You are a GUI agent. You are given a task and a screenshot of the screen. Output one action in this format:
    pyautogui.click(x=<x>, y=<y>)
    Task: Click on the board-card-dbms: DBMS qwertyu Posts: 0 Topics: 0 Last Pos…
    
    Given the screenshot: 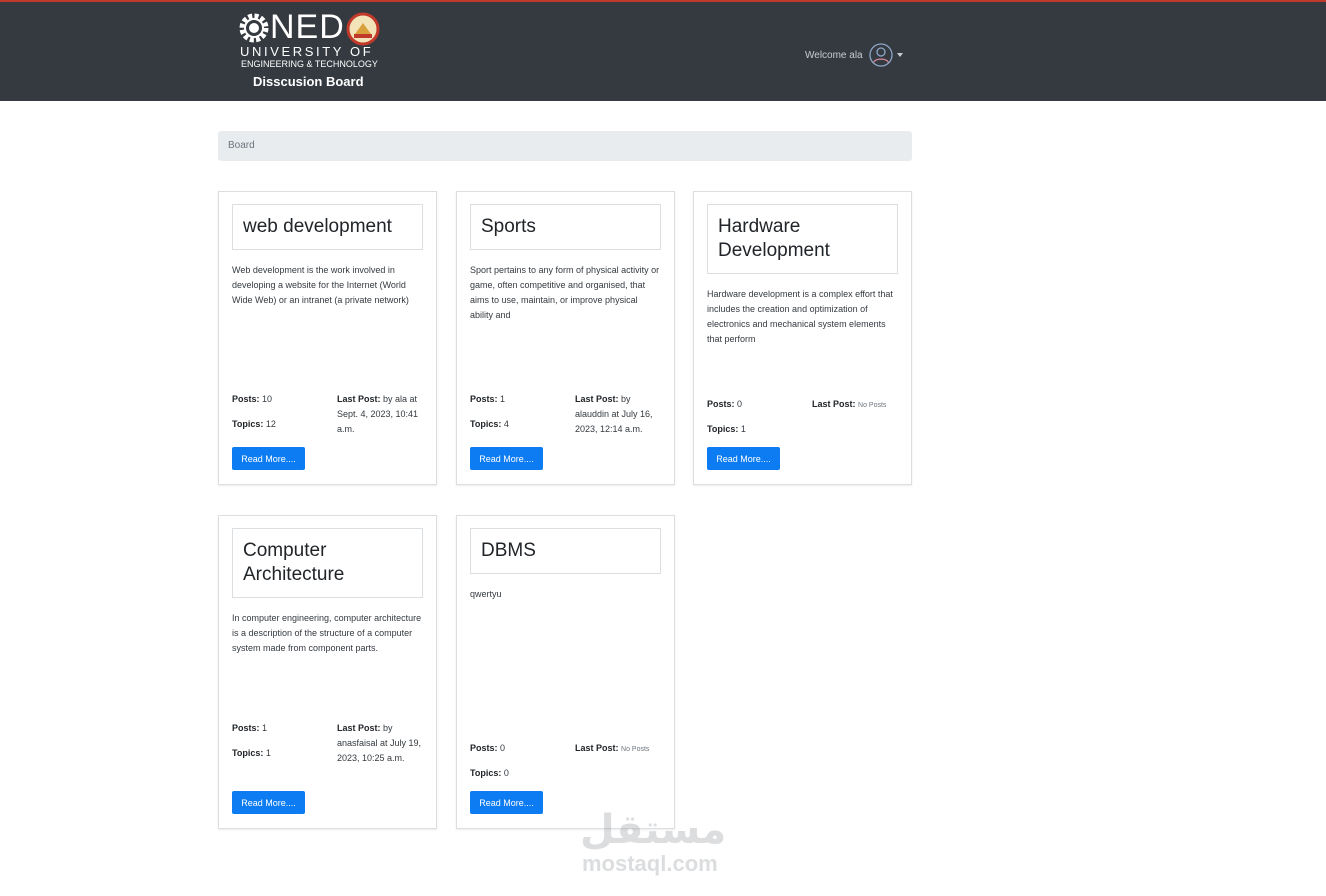 What is the action you would take?
    pyautogui.click(x=565, y=672)
    